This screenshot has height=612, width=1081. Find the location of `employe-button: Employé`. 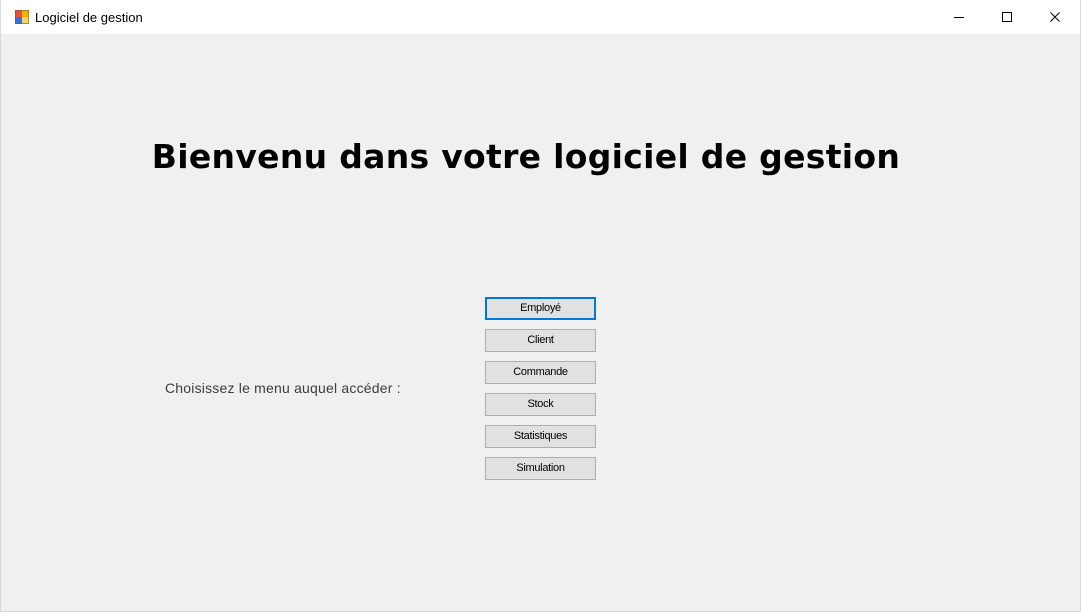

employe-button: Employé is located at coordinates (540, 308).